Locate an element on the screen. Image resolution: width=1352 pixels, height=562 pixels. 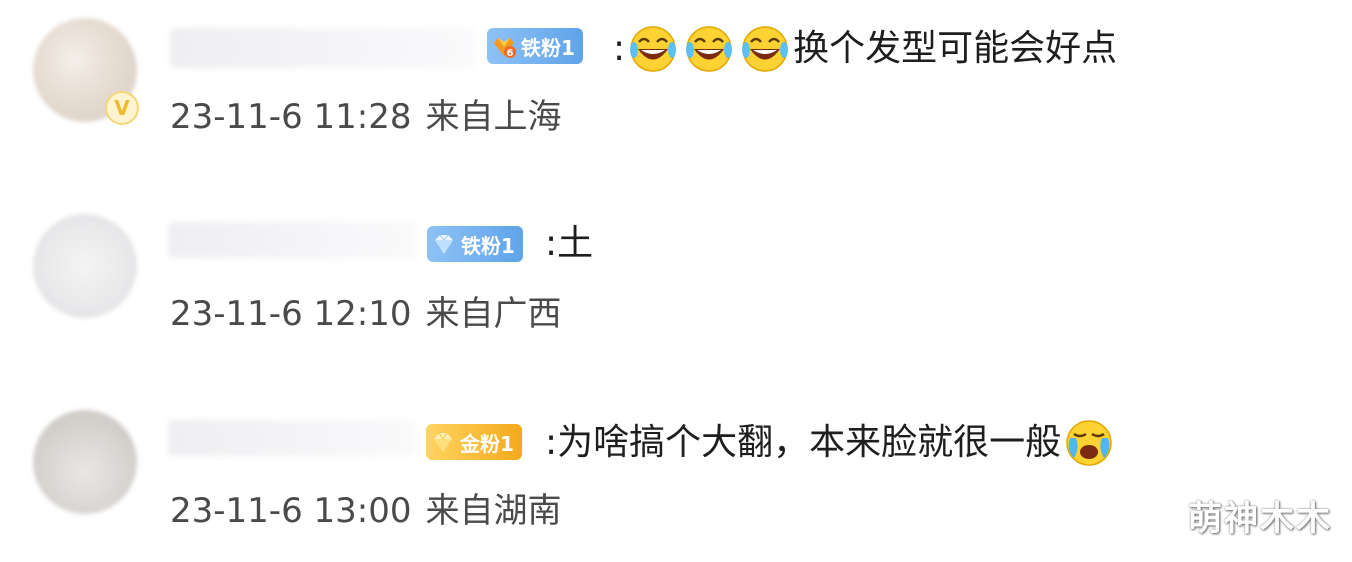
fan-badge: 铁粉1 is located at coordinates (475, 244).